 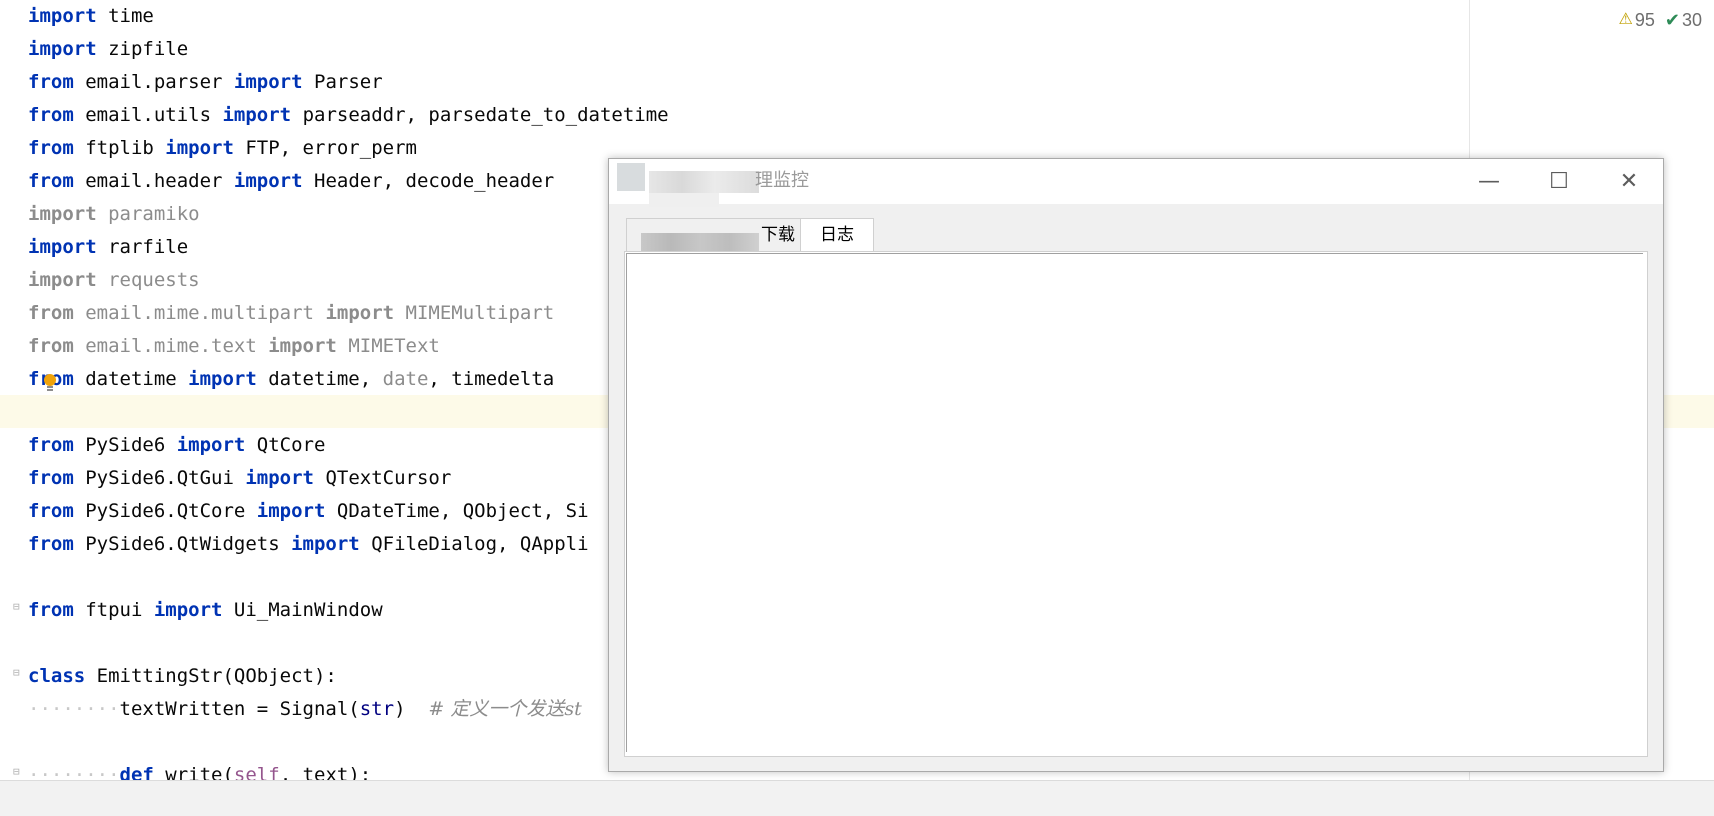 I want to click on tab-download: 下载, so click(x=714, y=235).